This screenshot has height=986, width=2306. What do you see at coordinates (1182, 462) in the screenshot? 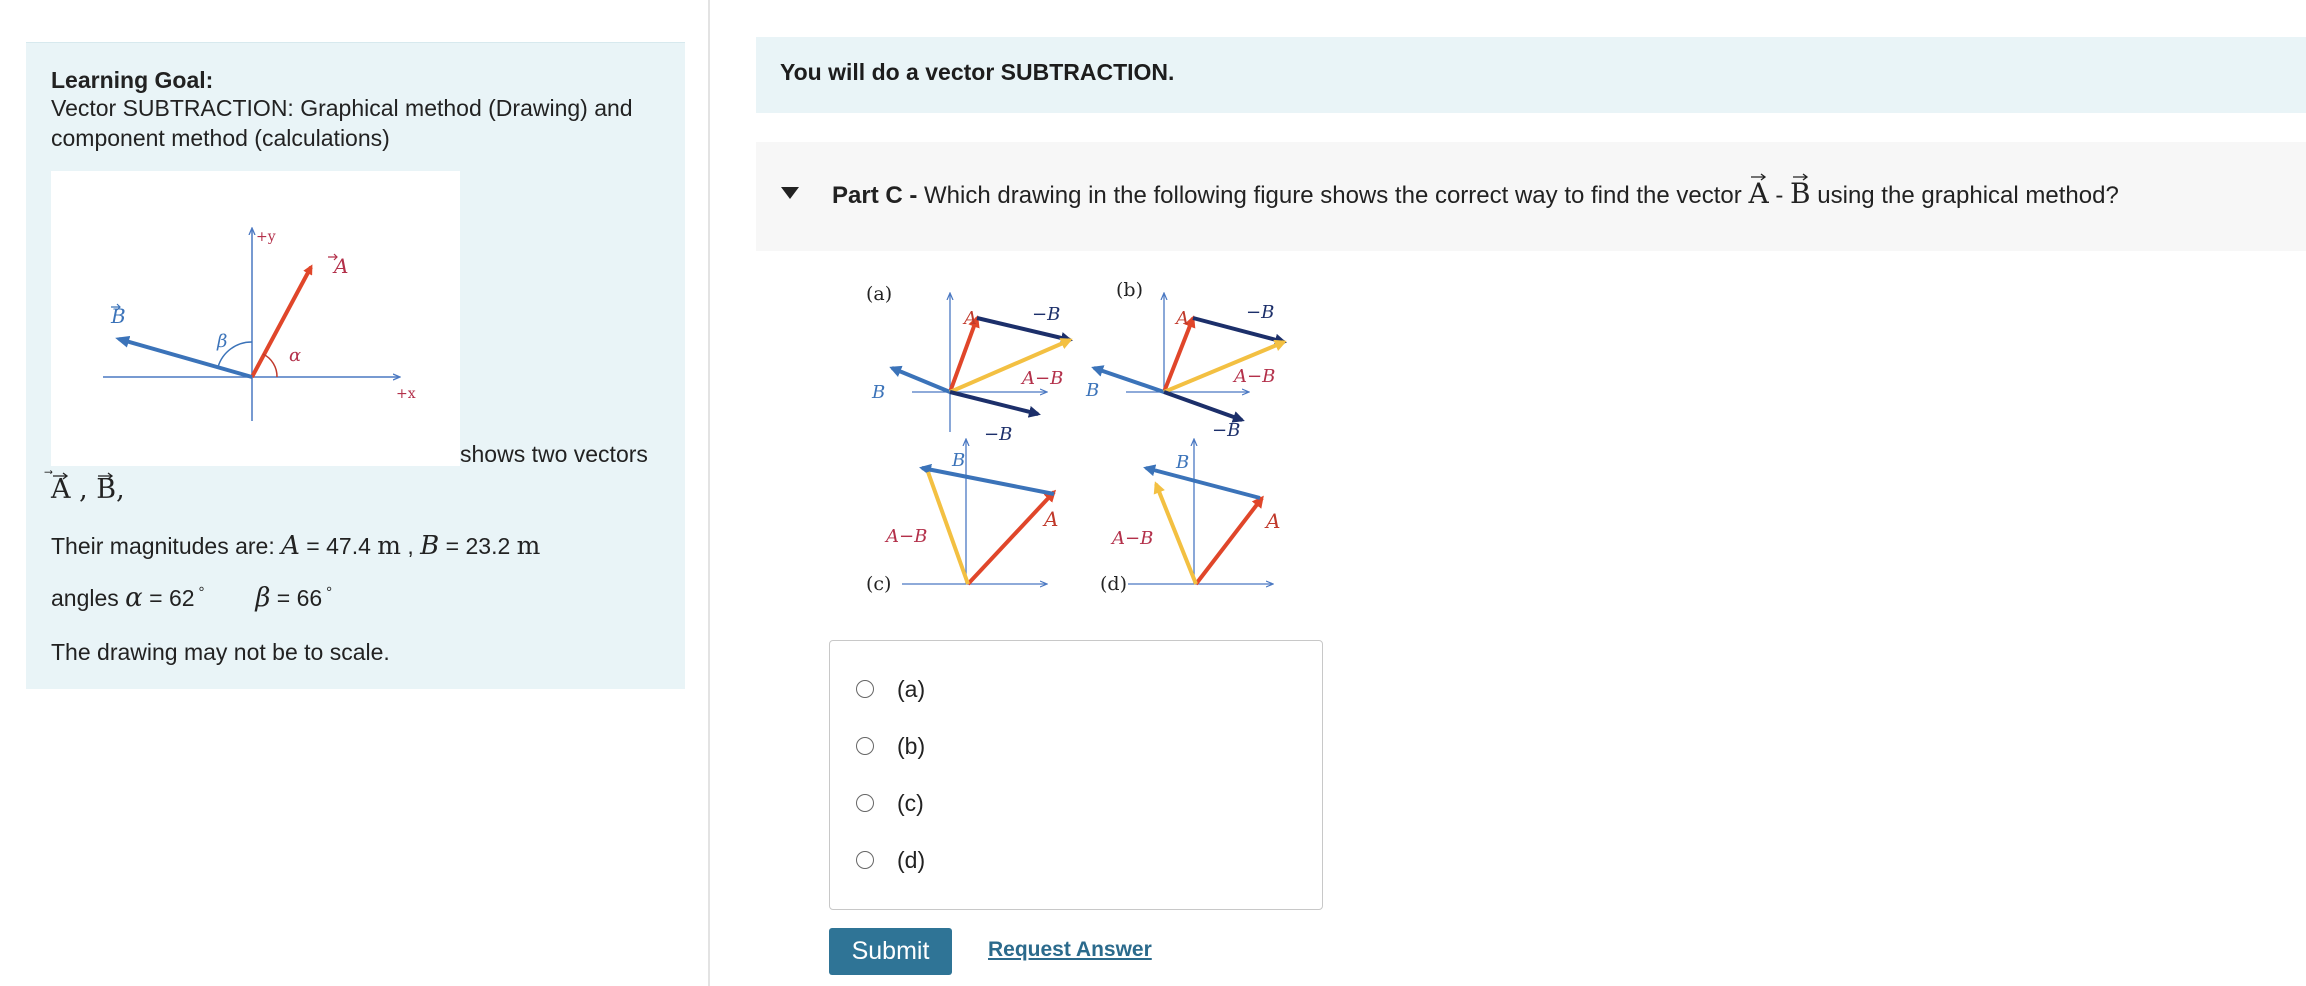
I see `panel-d-B-label: B` at bounding box center [1182, 462].